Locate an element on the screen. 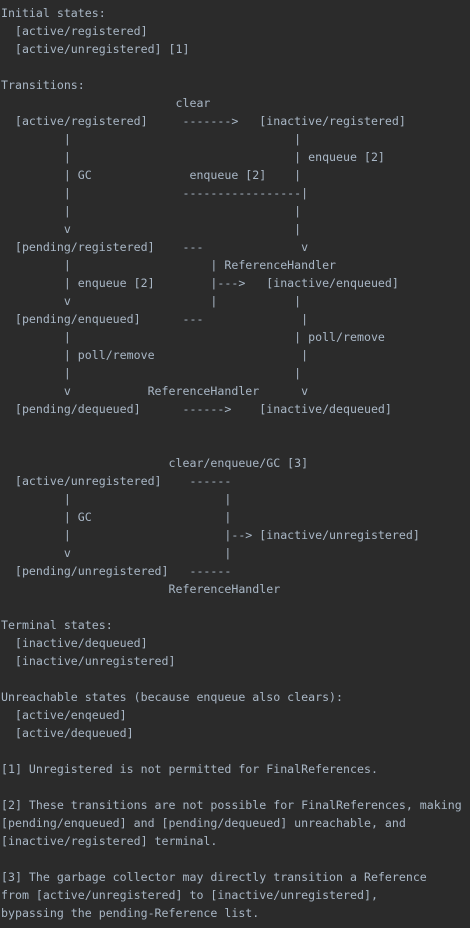 Image resolution: width=470 pixels, height=928 pixels. code-line: bypassing the pending-Reference list. is located at coordinates (130, 913).